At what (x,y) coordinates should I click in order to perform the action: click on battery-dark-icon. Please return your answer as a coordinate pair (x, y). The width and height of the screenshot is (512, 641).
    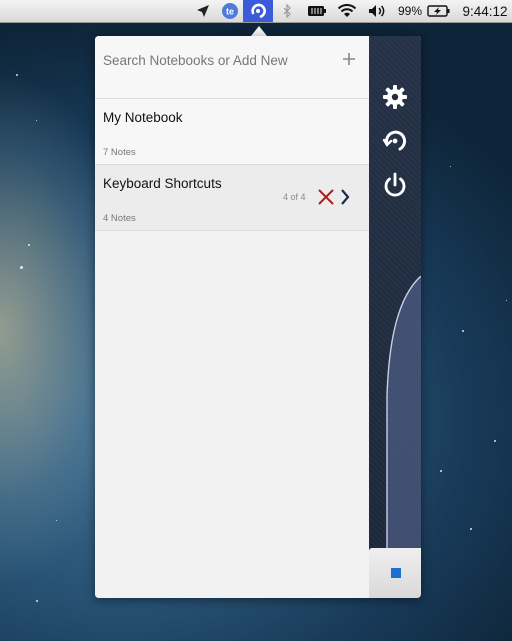
    Looking at the image, I should click on (317, 11).